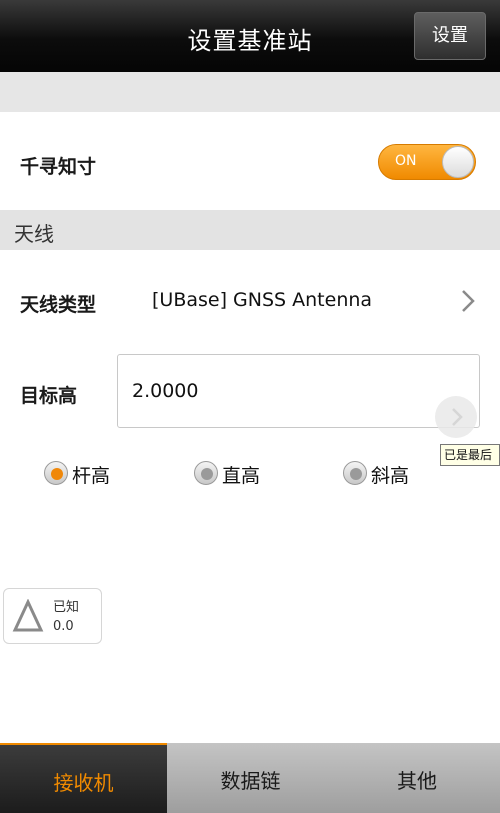  What do you see at coordinates (390, 476) in the screenshot?
I see `radio-label: 斜高` at bounding box center [390, 476].